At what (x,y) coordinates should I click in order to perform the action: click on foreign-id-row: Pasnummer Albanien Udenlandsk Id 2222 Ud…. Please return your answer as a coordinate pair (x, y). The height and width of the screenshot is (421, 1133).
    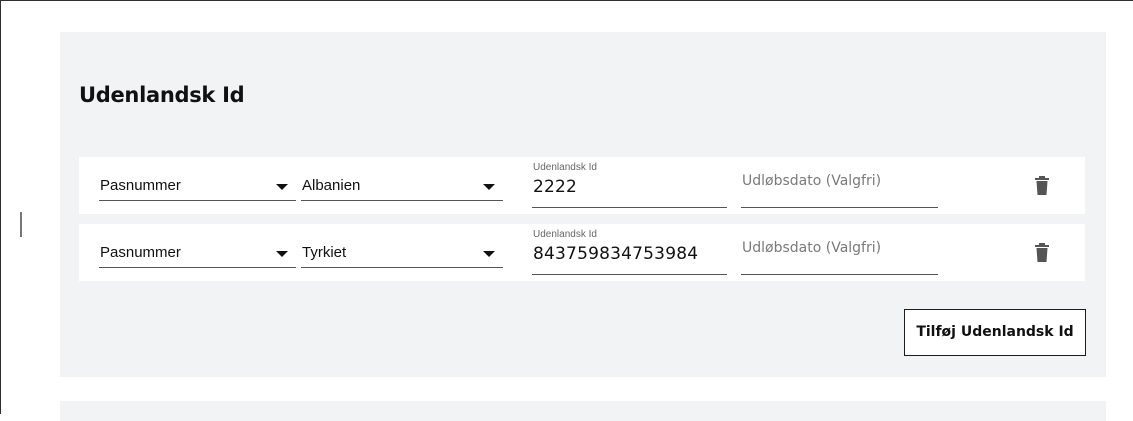
    Looking at the image, I should click on (582, 185).